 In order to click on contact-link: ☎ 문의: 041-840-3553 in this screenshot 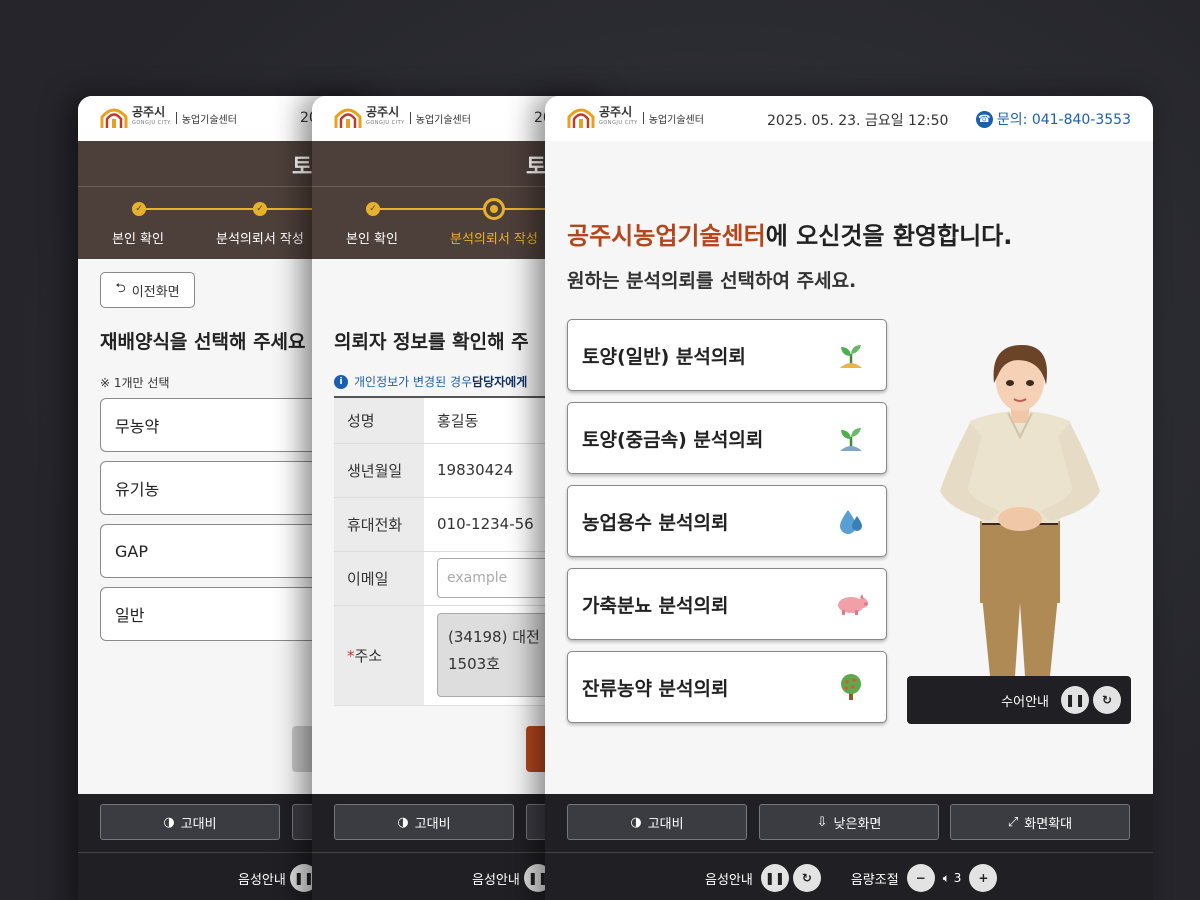, I will do `click(1053, 119)`.